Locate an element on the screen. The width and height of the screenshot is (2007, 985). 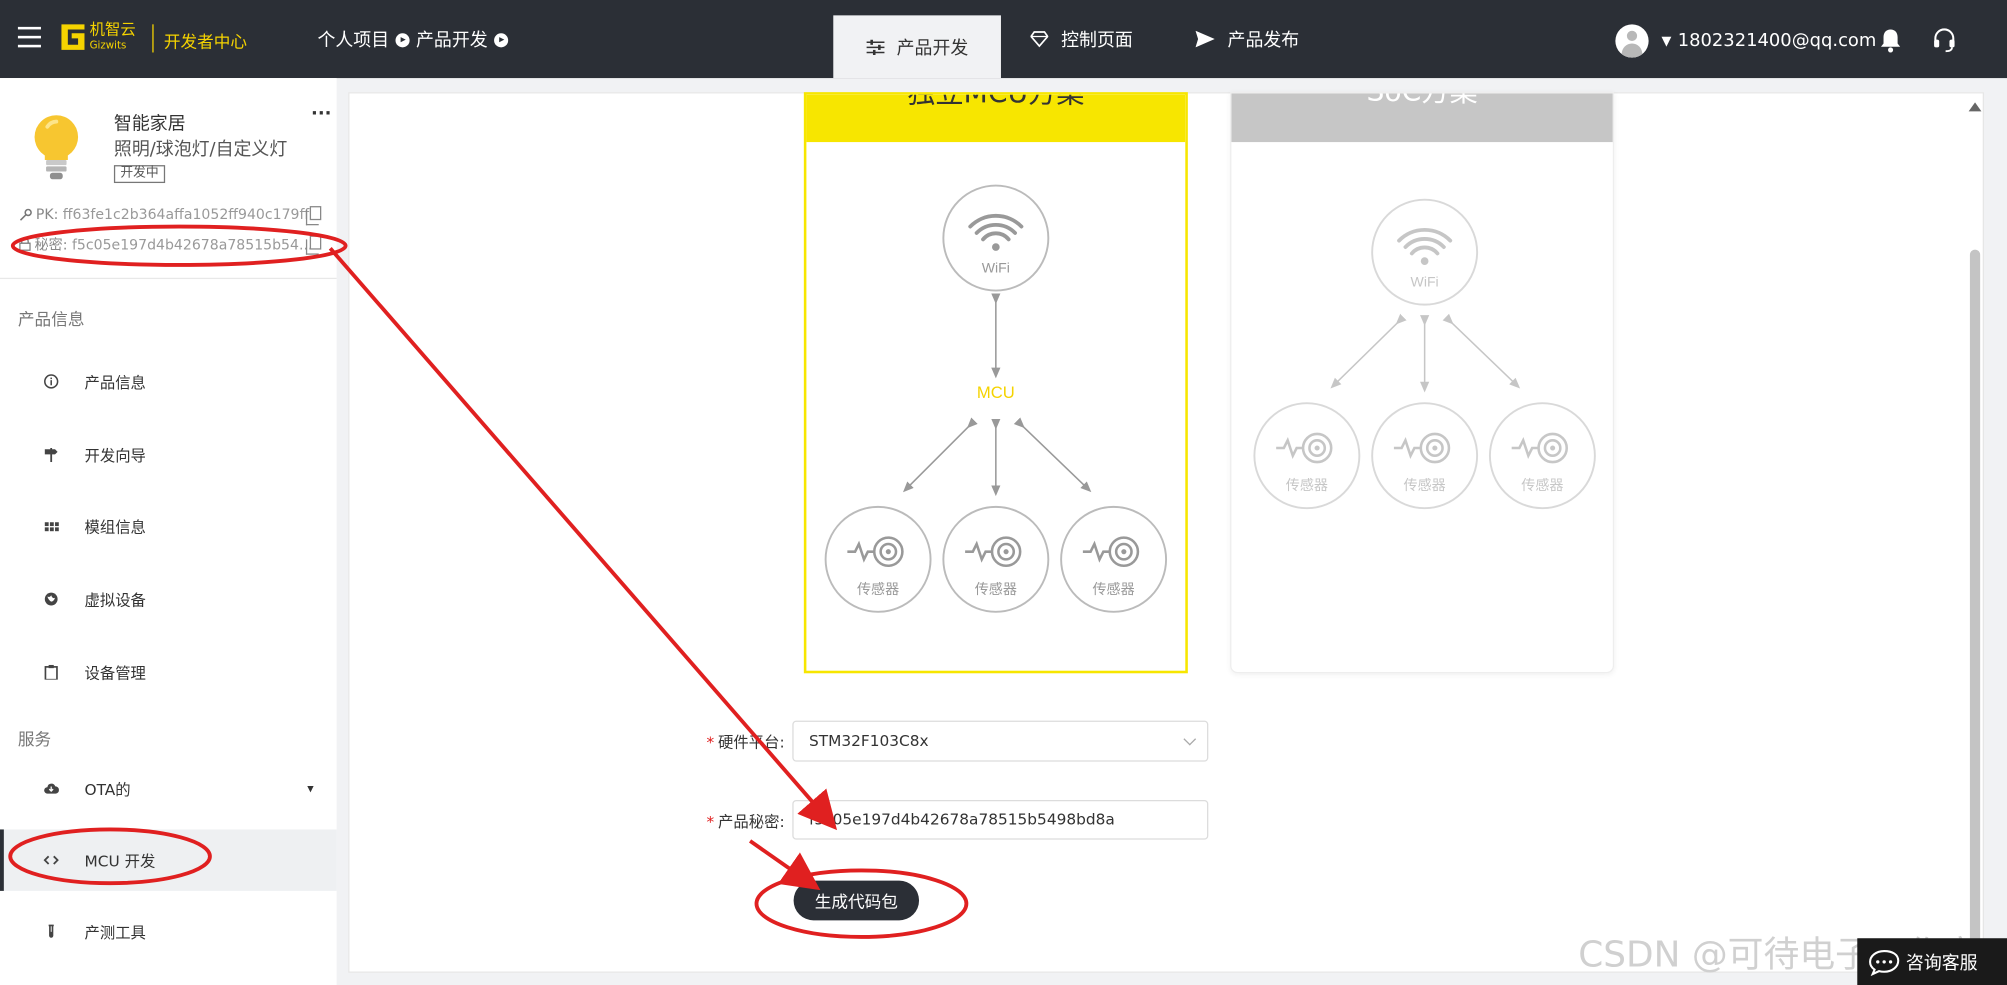
tab-label: 产品开发 is located at coordinates (932, 48).